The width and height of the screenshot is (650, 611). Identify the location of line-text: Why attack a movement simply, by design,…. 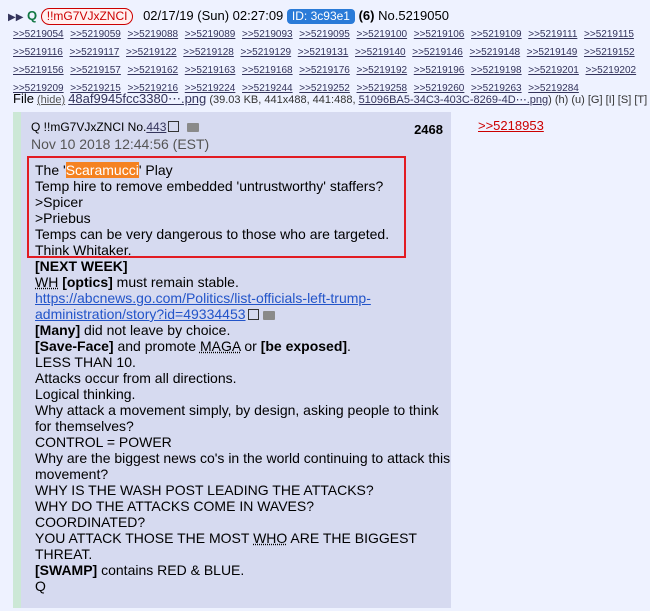
(237, 418).